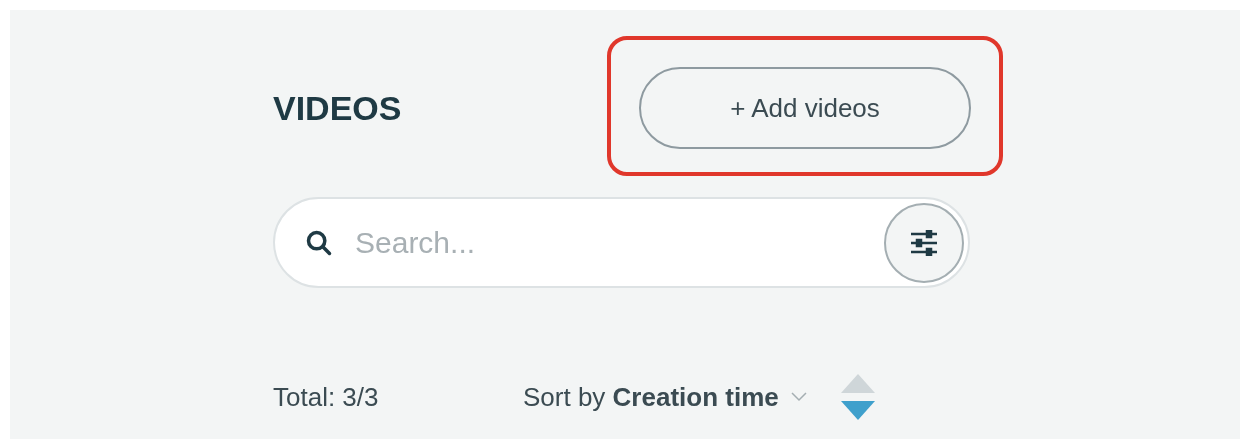 The width and height of the screenshot is (1250, 439). I want to click on add-videos-button: + Add videos, so click(805, 108).